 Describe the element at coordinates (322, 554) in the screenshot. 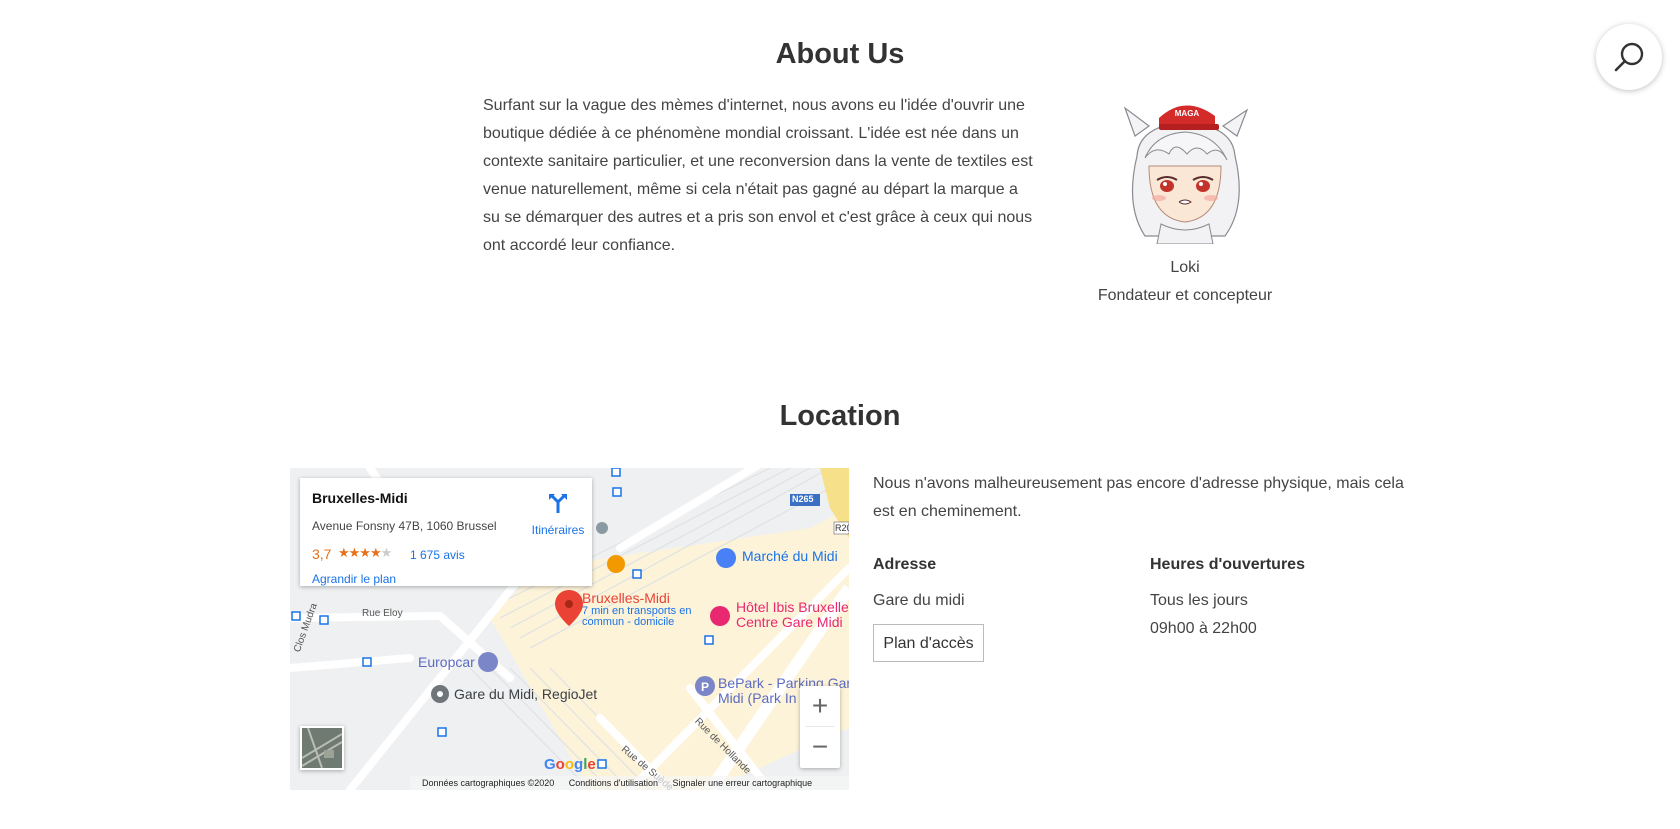

I see `rating-value: 3,7` at that location.